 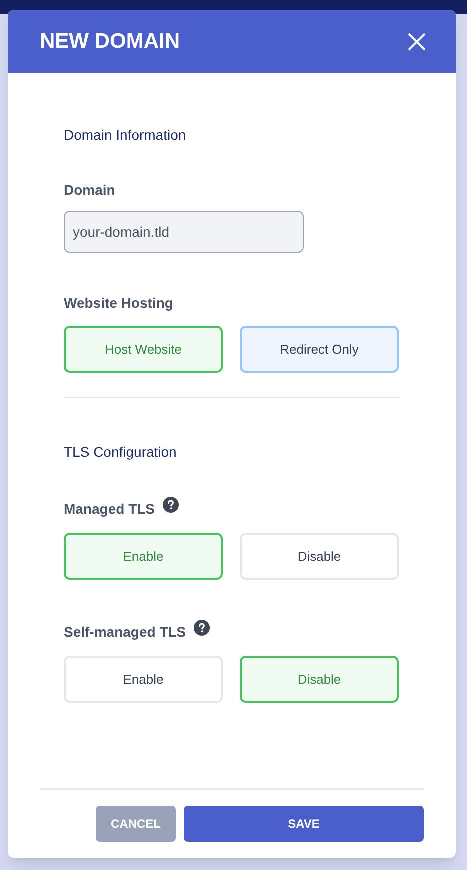 I want to click on option-button: Redirect Only, so click(x=319, y=349).